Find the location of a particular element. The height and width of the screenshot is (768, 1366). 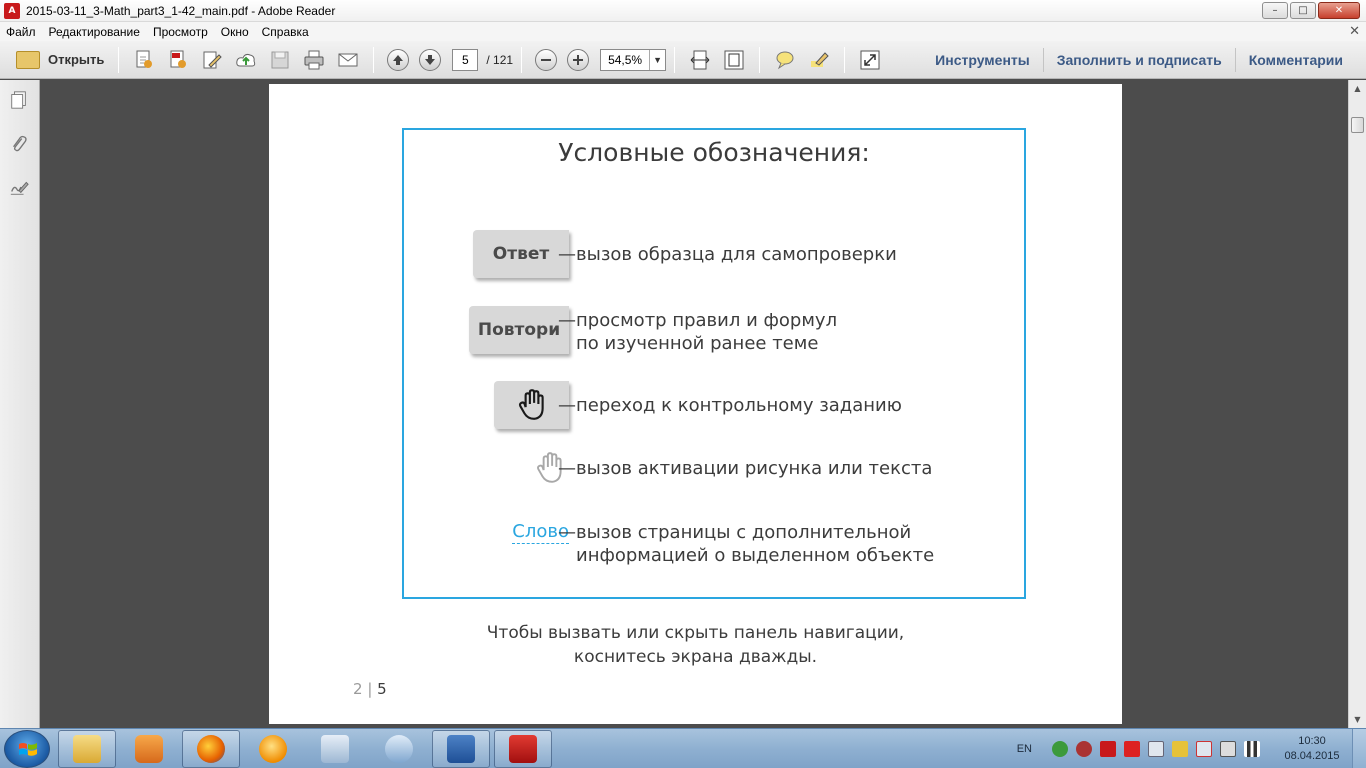

plus-icon is located at coordinates (578, 59).